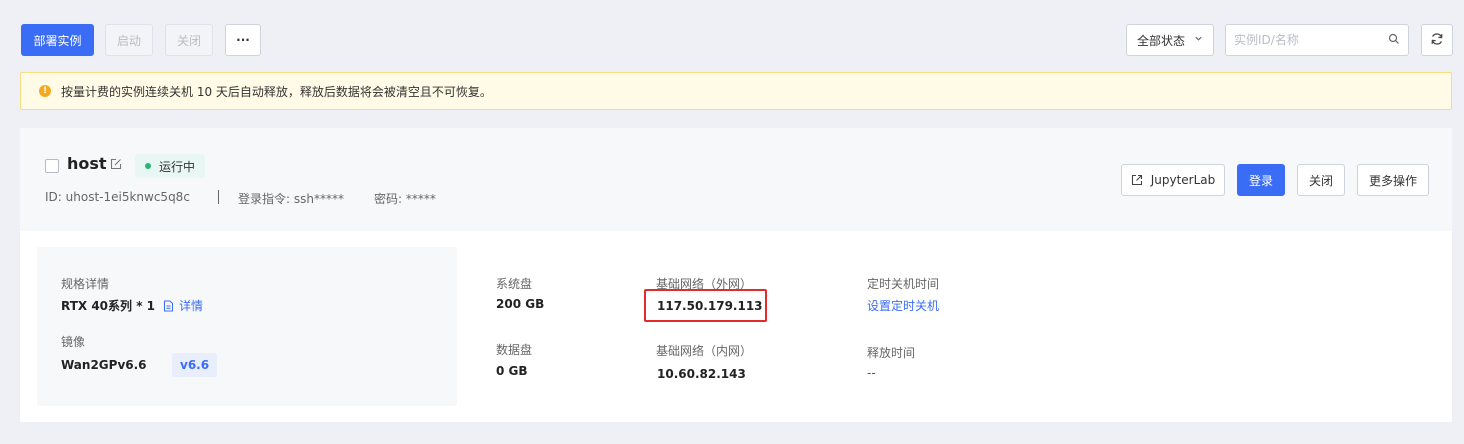  What do you see at coordinates (1321, 180) in the screenshot?
I see `instance-close-button: 关闭` at bounding box center [1321, 180].